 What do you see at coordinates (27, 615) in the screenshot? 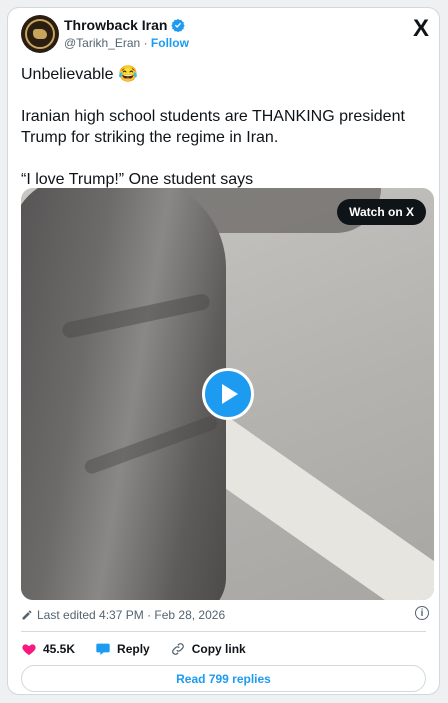
I see `pencil-icon` at bounding box center [27, 615].